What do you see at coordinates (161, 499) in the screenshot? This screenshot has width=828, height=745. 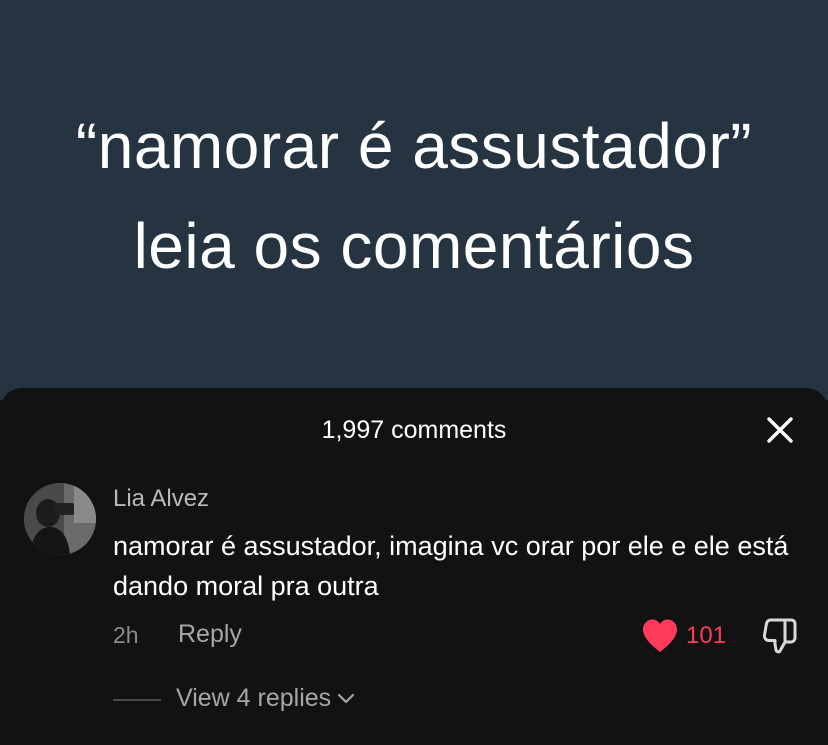 I see `comment-username: Lia Alvez` at bounding box center [161, 499].